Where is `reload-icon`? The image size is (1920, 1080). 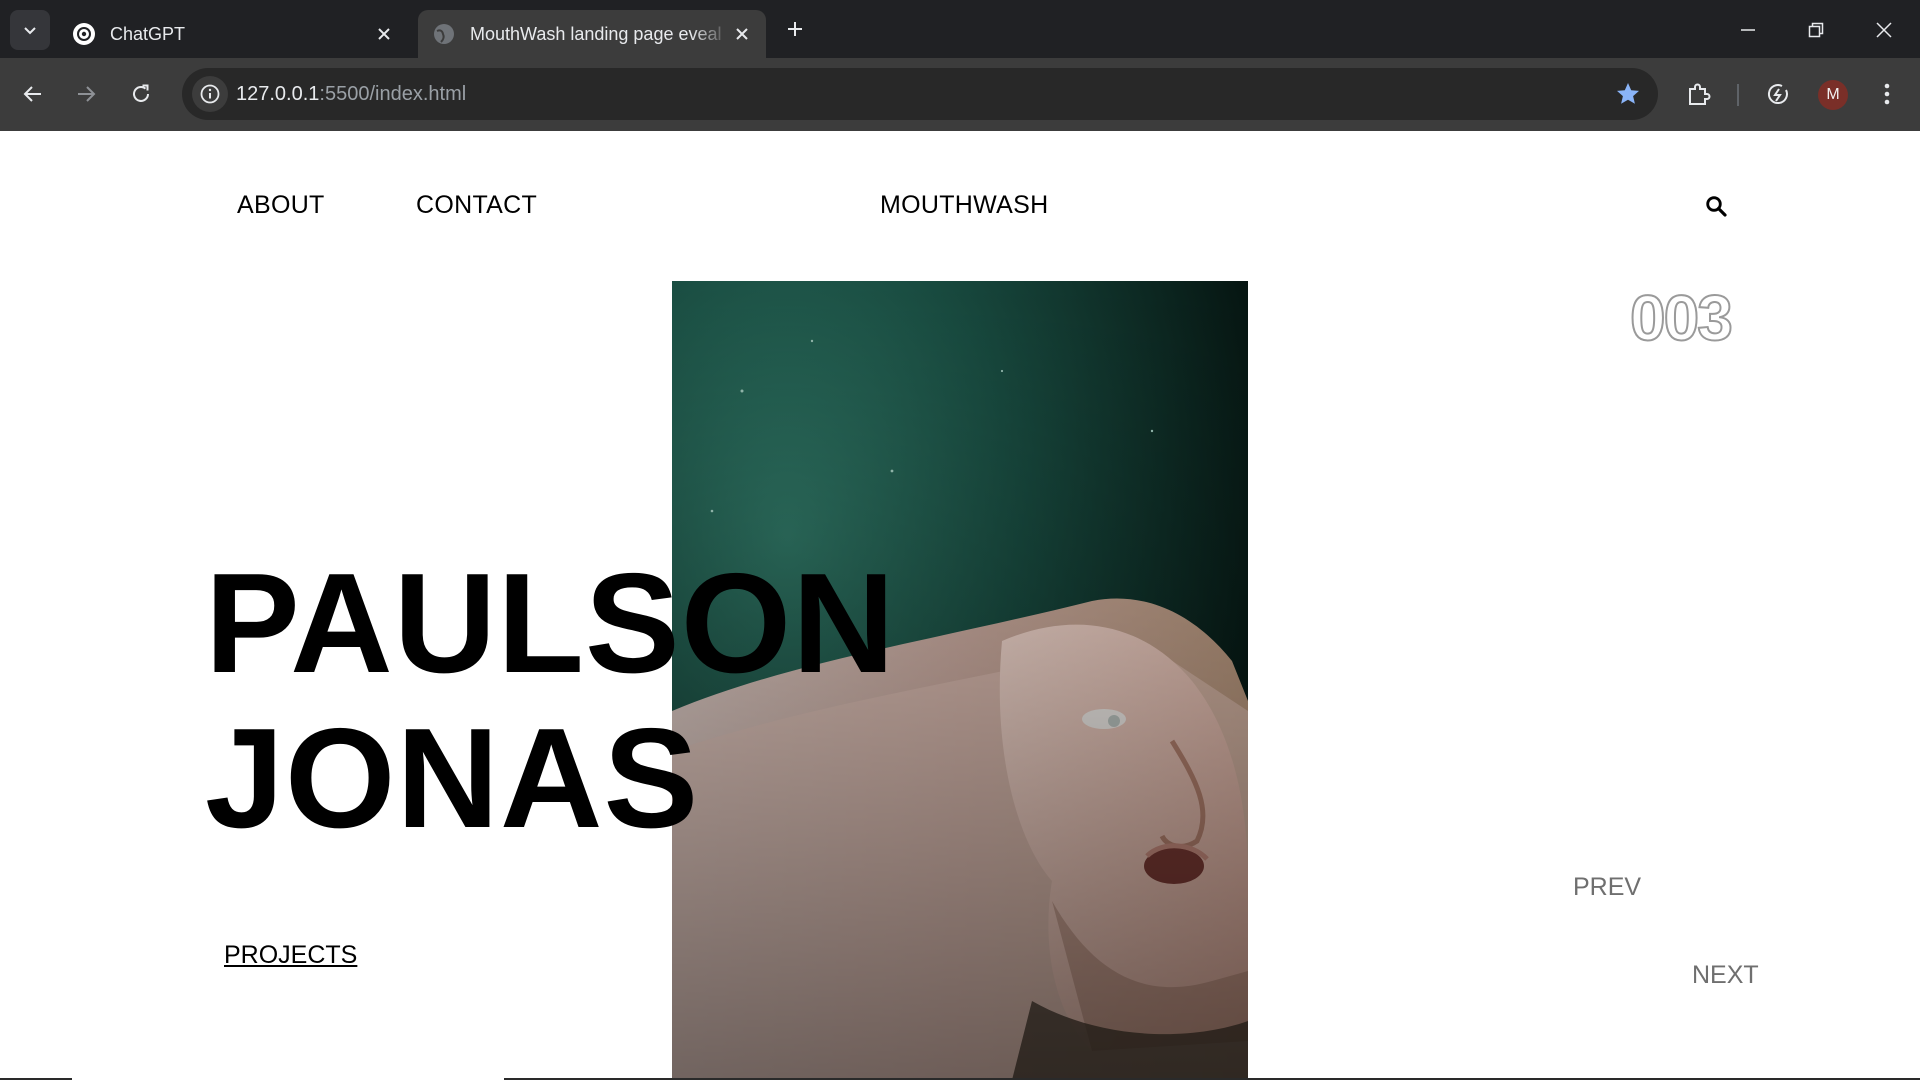 reload-icon is located at coordinates (141, 93).